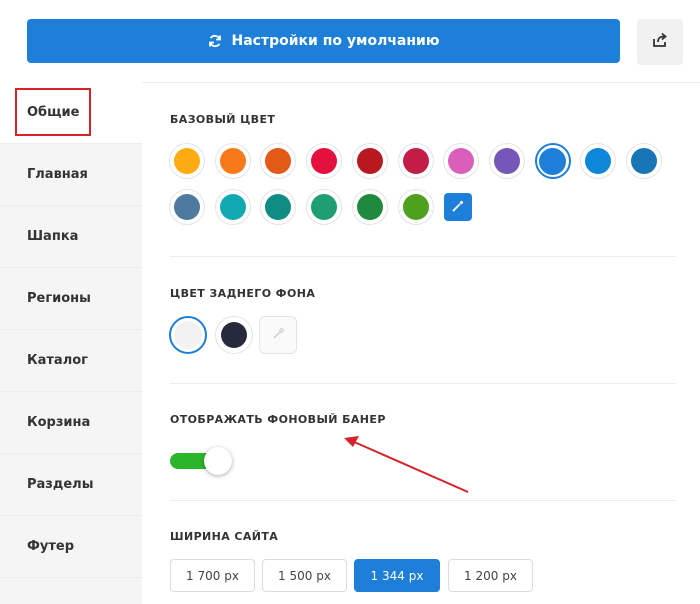 This screenshot has width=700, height=604. What do you see at coordinates (490, 575) in the screenshot?
I see `width-option-1200: 1 200 px` at bounding box center [490, 575].